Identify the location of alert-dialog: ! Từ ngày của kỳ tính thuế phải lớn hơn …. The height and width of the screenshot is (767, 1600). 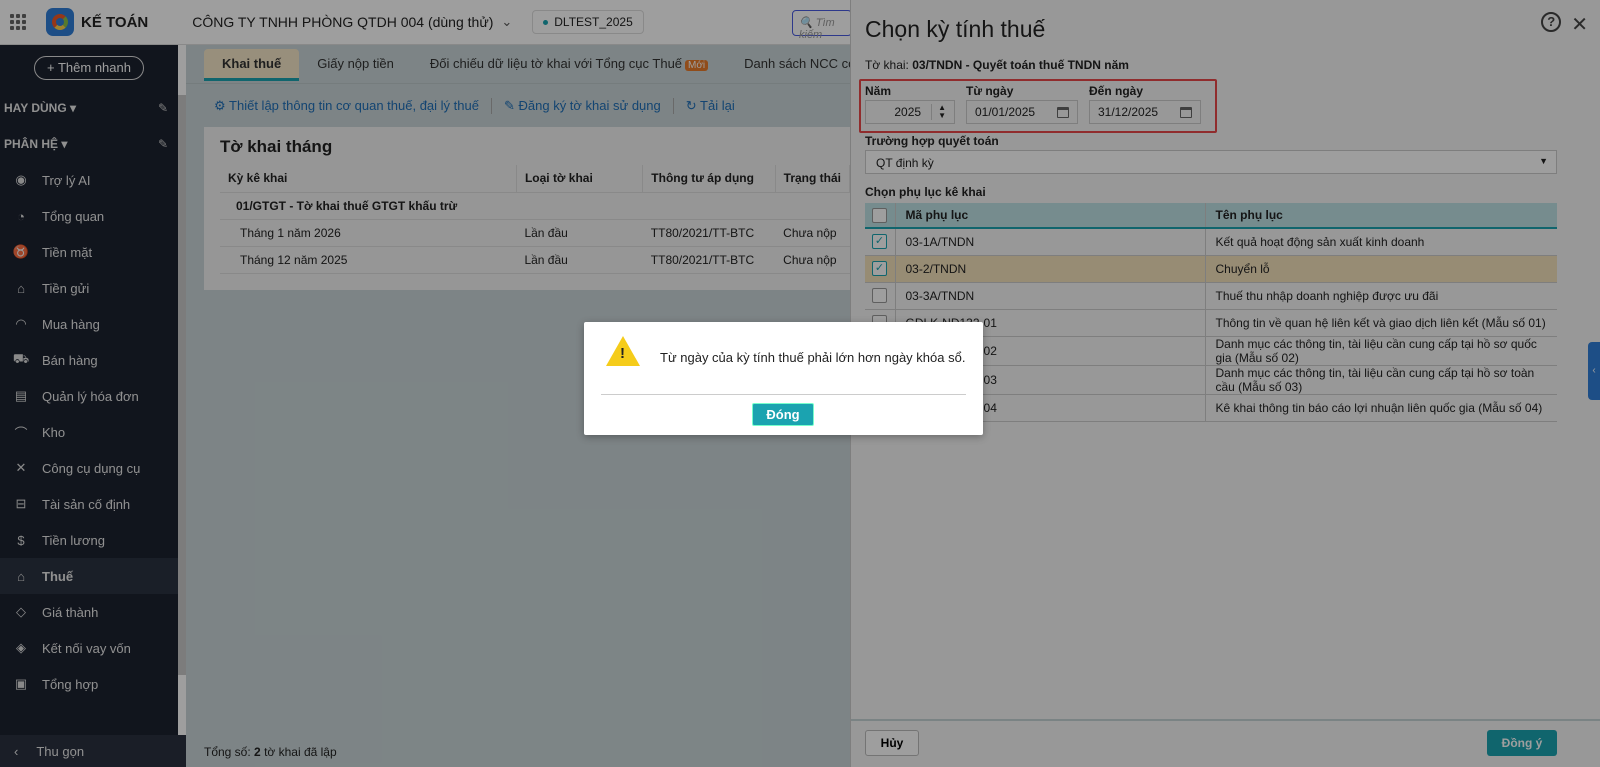
(783, 378).